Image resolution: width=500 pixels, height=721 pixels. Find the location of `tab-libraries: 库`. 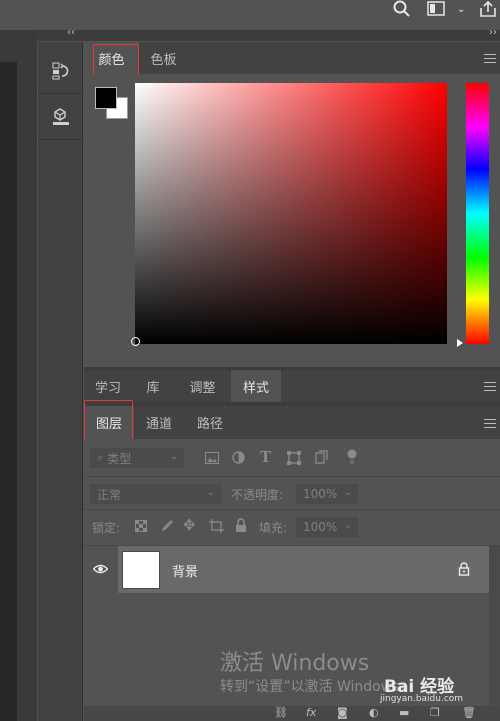

tab-libraries: 库 is located at coordinates (153, 386).